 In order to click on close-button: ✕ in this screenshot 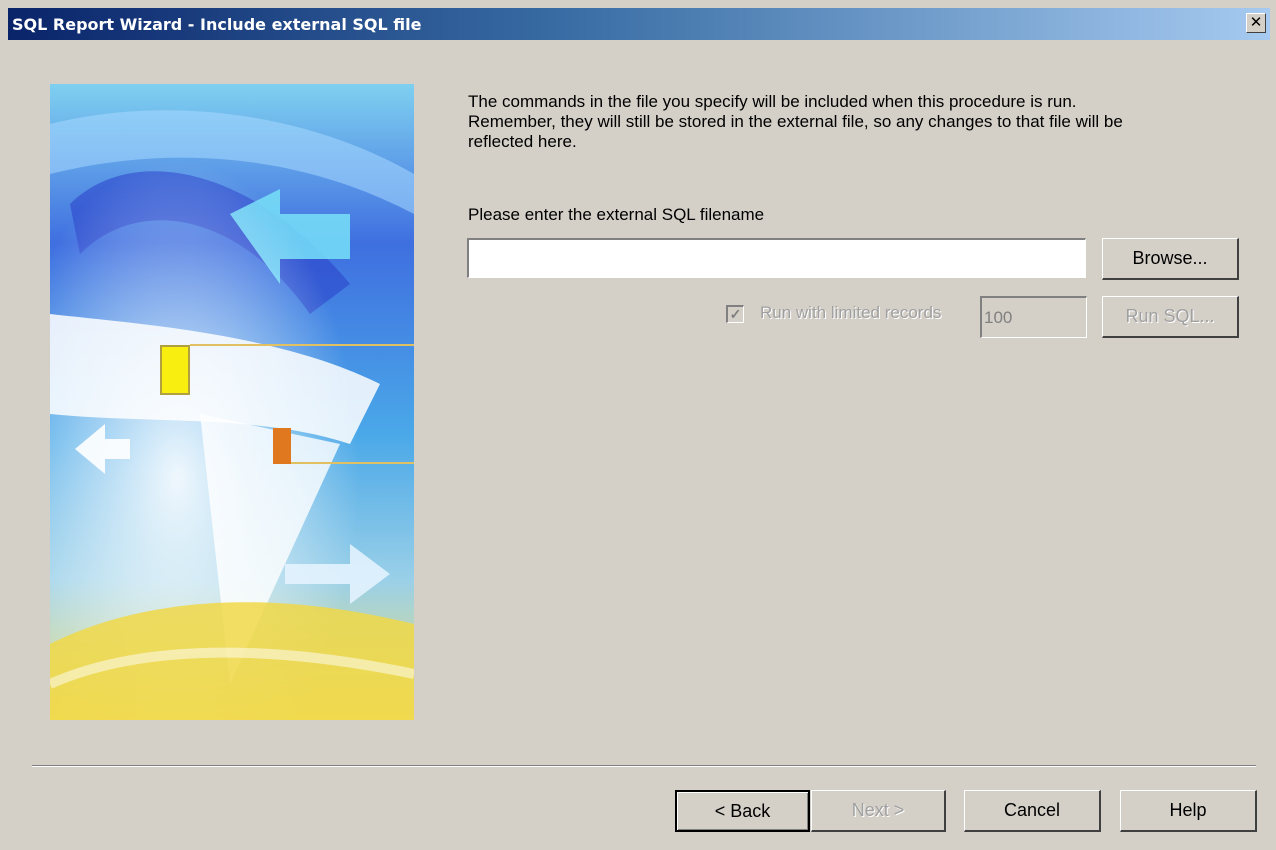, I will do `click(1256, 23)`.